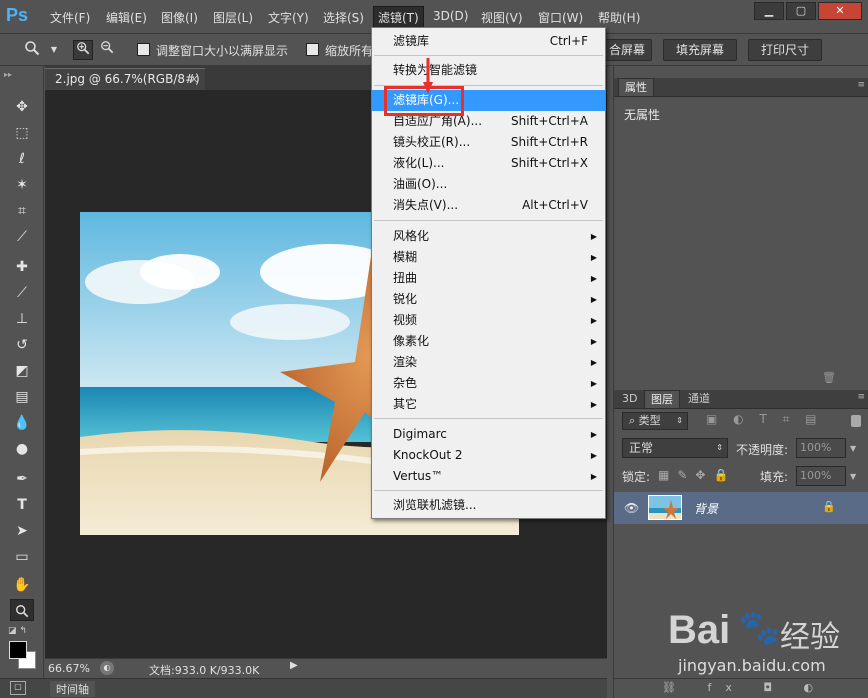 The image size is (868, 698). Describe the element at coordinates (107, 668) in the screenshot. I see `status-menu-icon: ◐` at that location.